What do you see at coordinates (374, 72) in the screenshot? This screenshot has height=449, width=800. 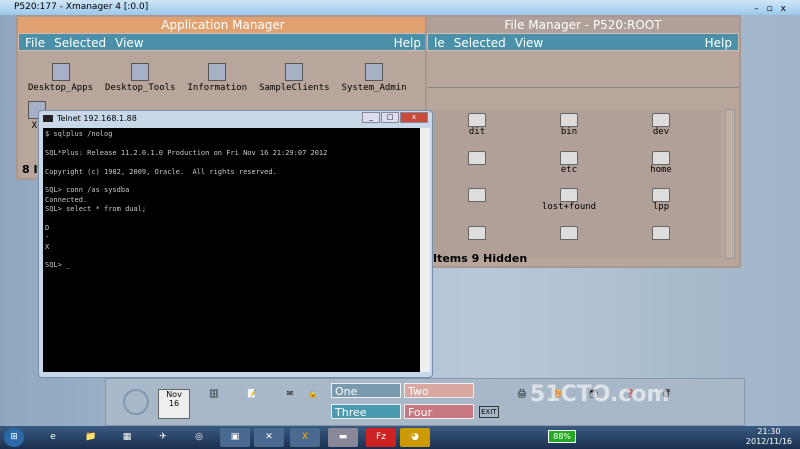 I see `monitor-icon` at bounding box center [374, 72].